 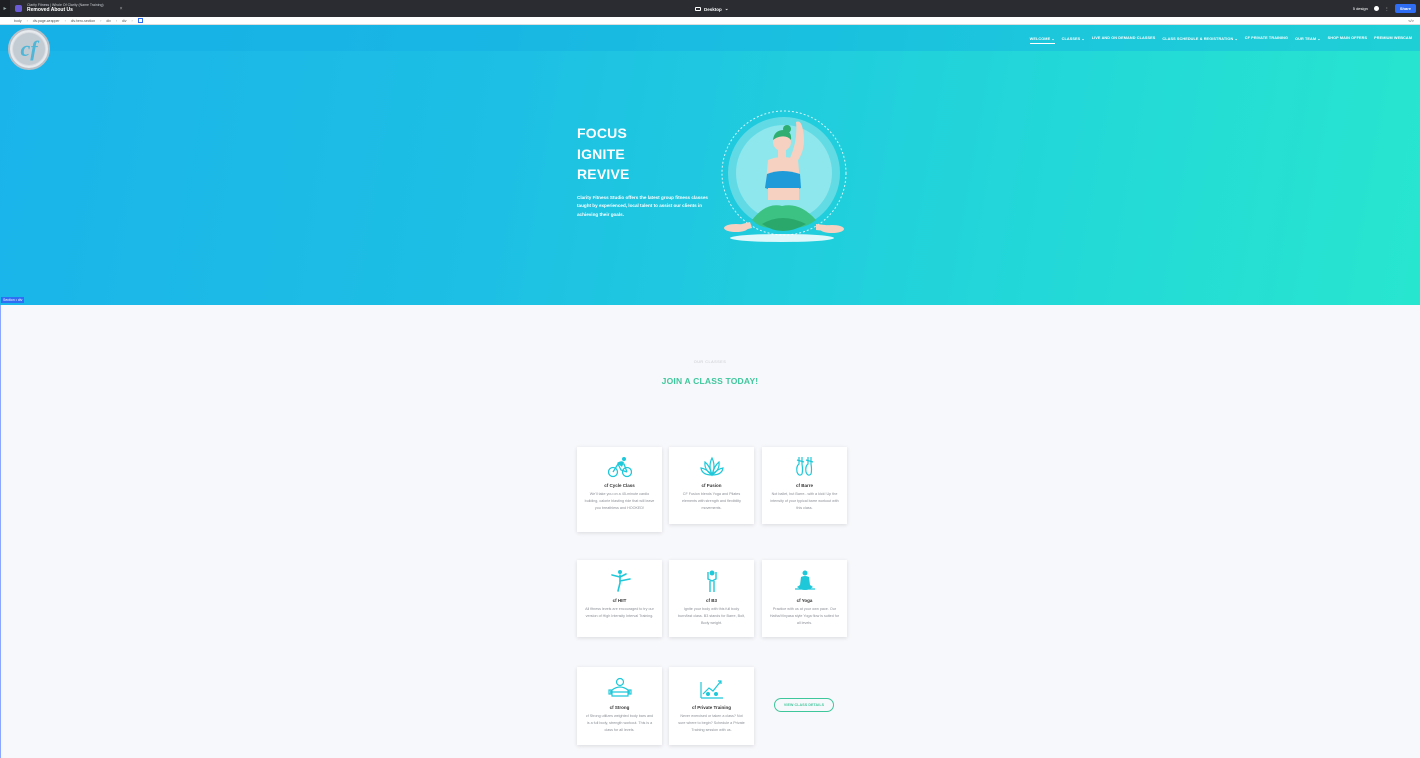 I want to click on lotus-icon, so click(x=711, y=466).